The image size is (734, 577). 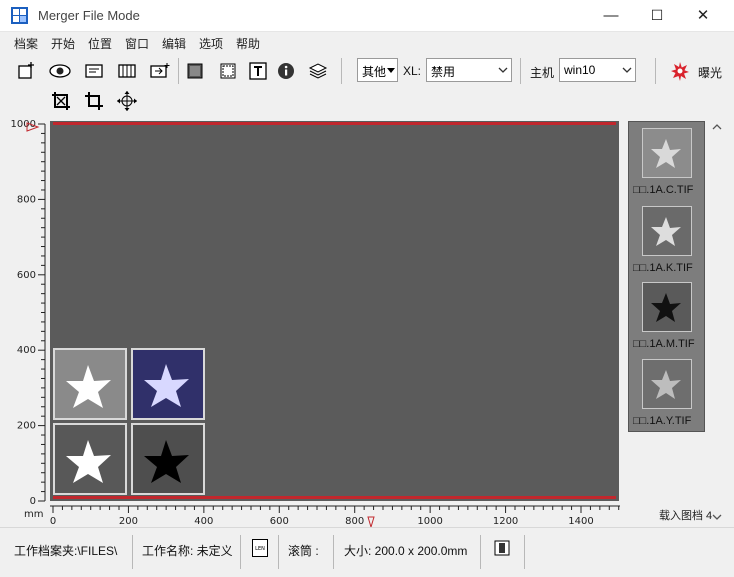 What do you see at coordinates (61, 101) in the screenshot?
I see `crop-fit-button` at bounding box center [61, 101].